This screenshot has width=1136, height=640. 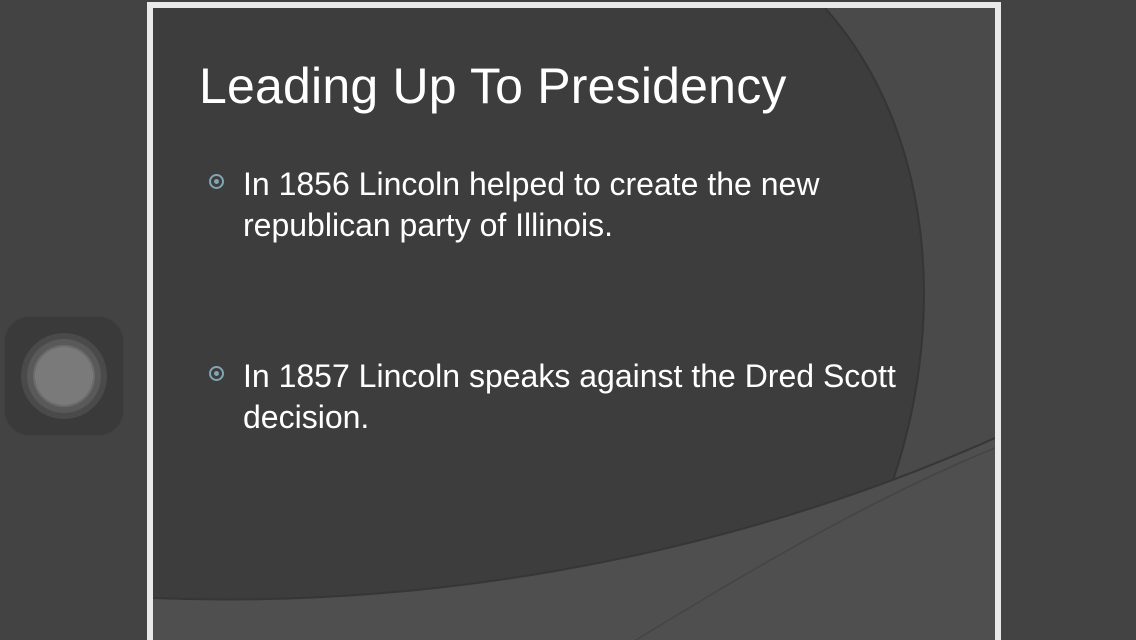 I want to click on assistive-touch-core, so click(x=64, y=376).